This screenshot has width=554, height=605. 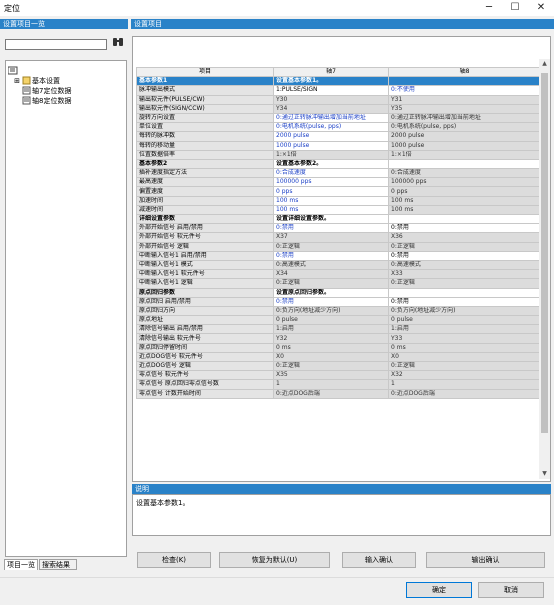 What do you see at coordinates (205, 72) in the screenshot?
I see `column-header-item: 项目` at bounding box center [205, 72].